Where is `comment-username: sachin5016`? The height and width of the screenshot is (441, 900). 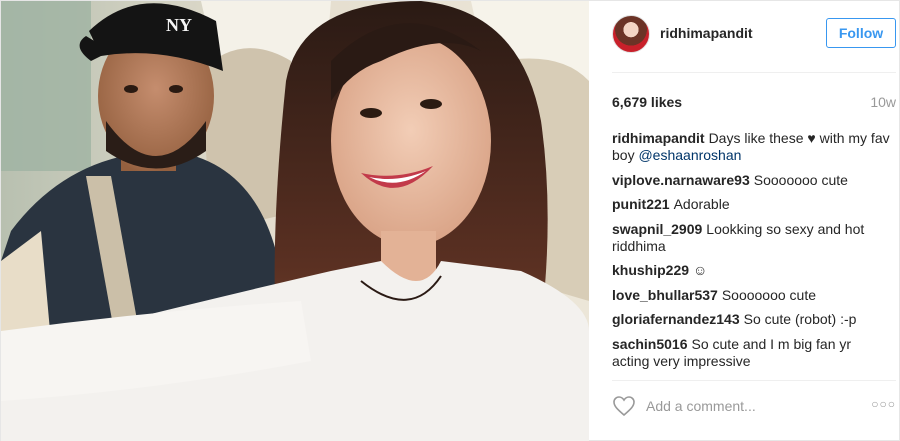 comment-username: sachin5016 is located at coordinates (650, 344).